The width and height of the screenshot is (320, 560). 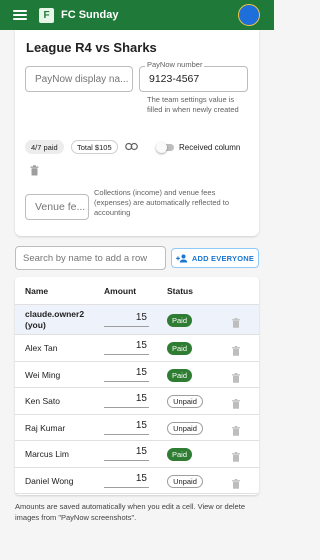 What do you see at coordinates (165, 147) in the screenshot?
I see `received-column-toggle` at bounding box center [165, 147].